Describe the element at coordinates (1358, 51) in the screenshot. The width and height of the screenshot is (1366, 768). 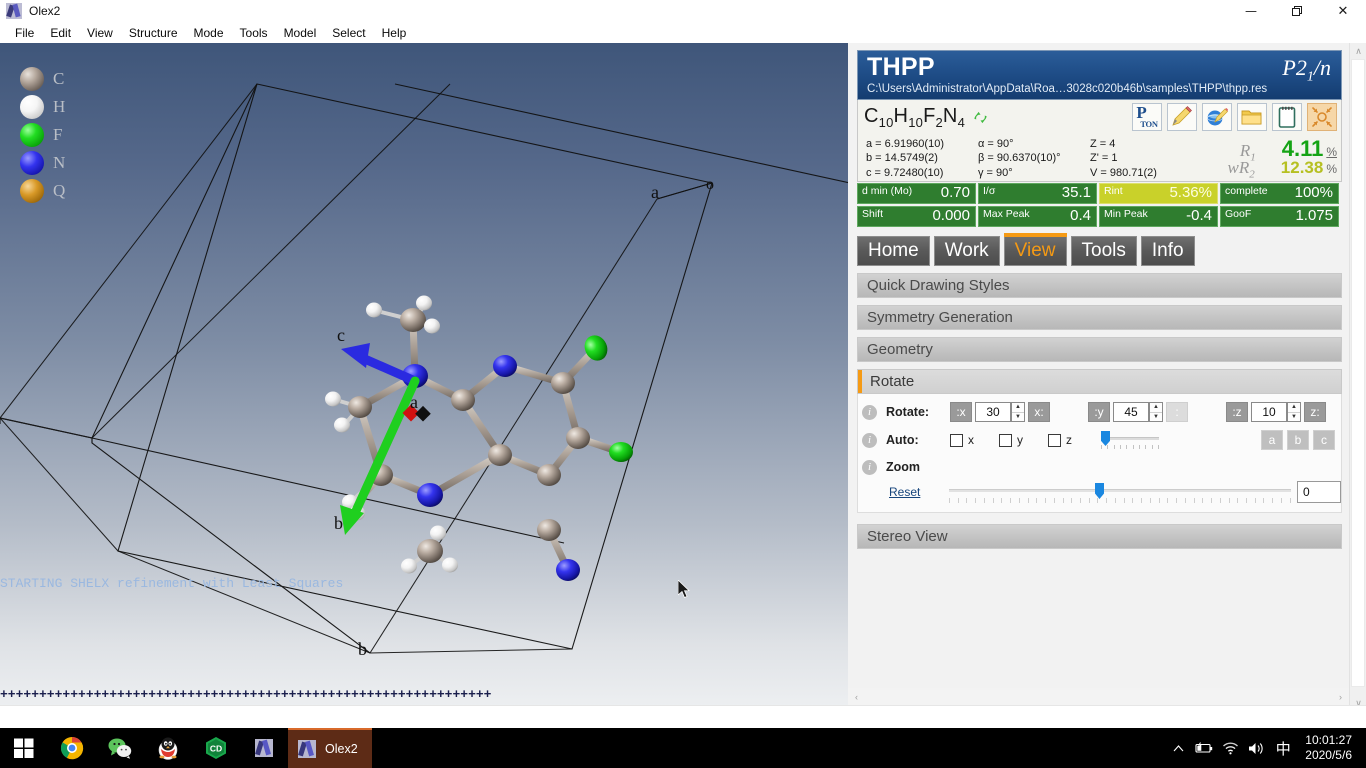
I see `scroll-up-icon: ∧` at that location.